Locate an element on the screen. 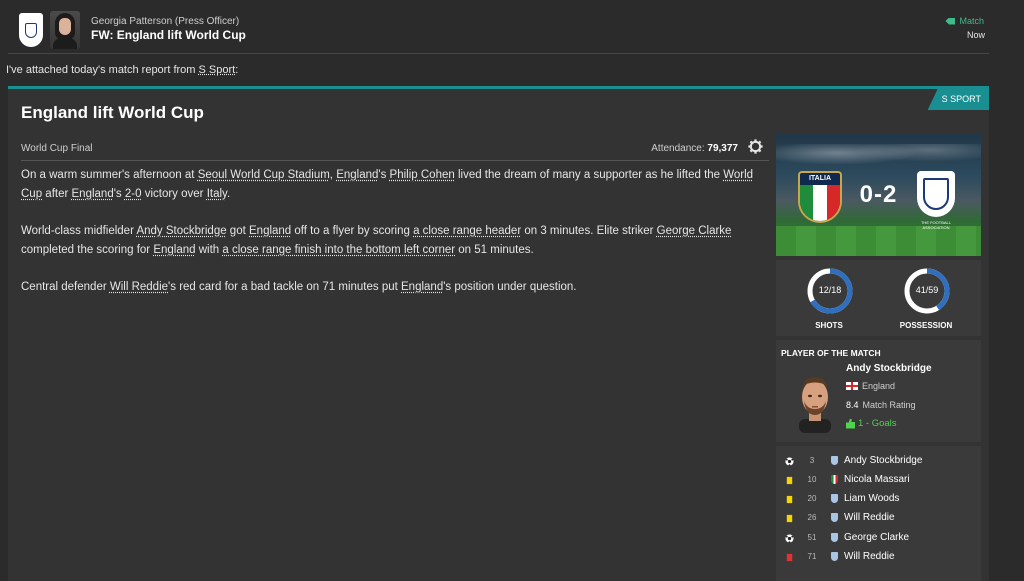 Image resolution: width=1024 pixels, height=581 pixels. attendance-value: 79,377 is located at coordinates (722, 148).